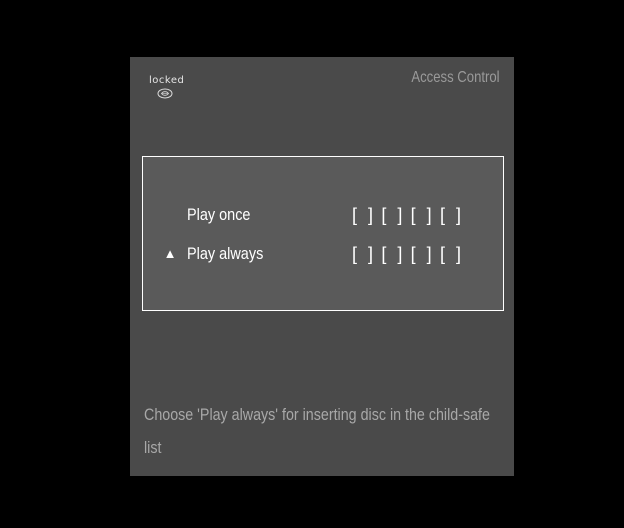  What do you see at coordinates (225, 253) in the screenshot?
I see `option-label: Play always` at bounding box center [225, 253].